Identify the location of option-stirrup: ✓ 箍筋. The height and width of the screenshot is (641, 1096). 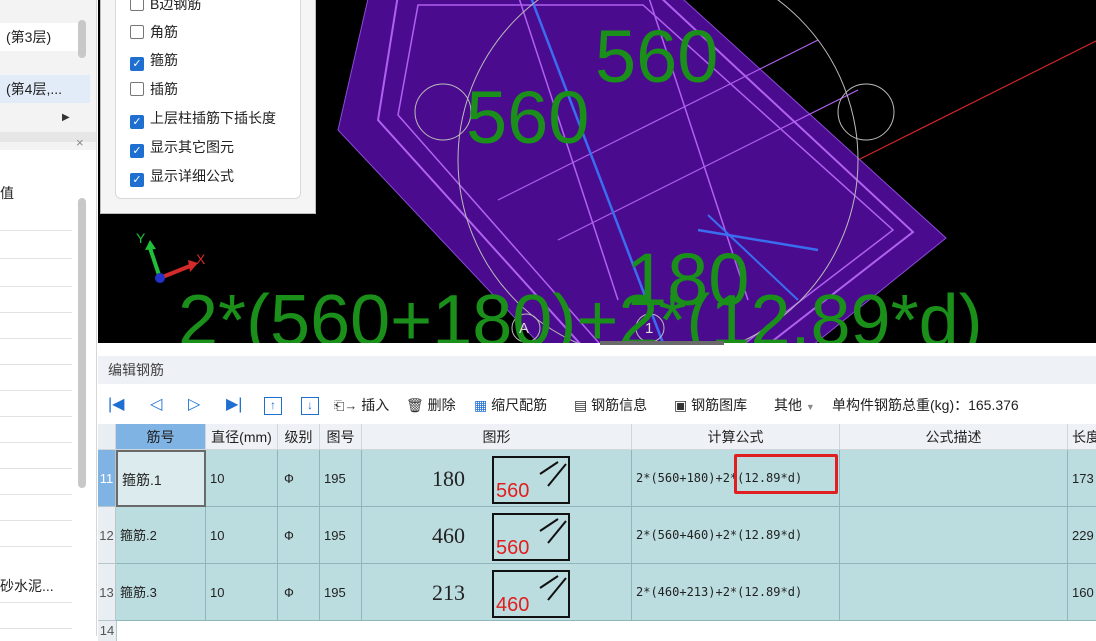
(154, 60).